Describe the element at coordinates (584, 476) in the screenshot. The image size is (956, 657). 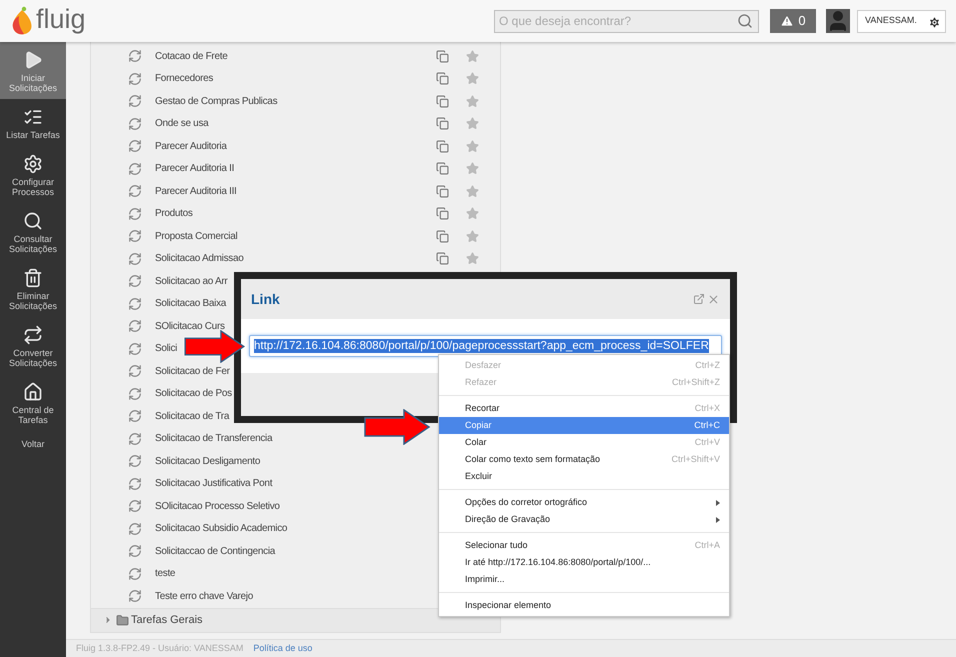
I see `menu-item: Excluir` at that location.